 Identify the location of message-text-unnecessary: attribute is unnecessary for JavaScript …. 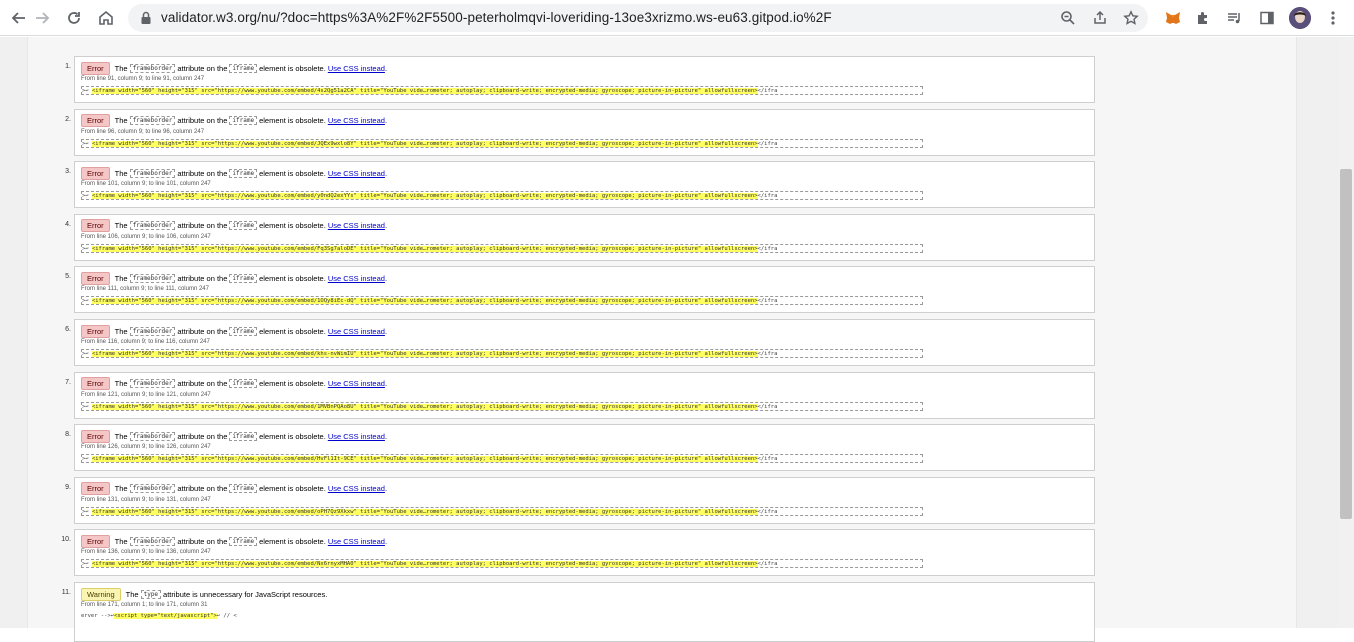
(245, 594).